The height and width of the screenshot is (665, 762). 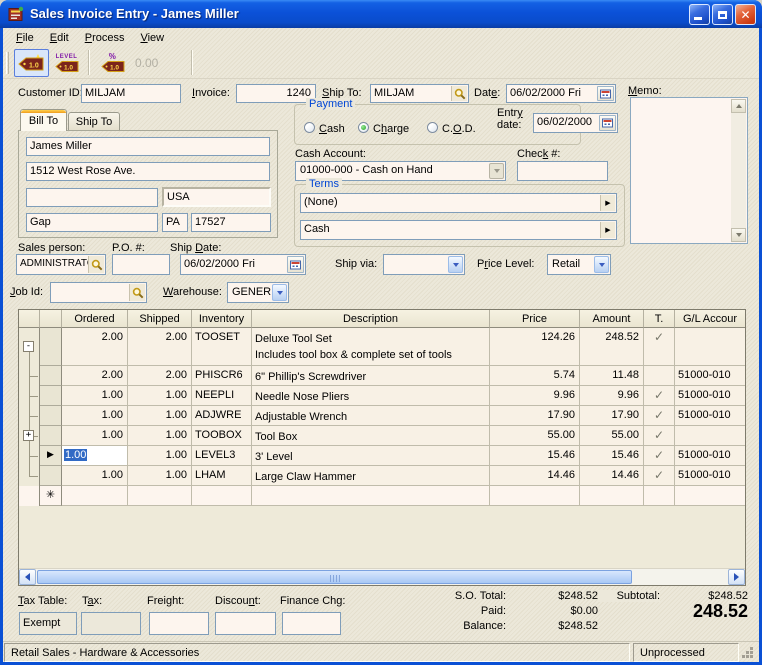 What do you see at coordinates (612, 476) in the screenshot?
I see `cell-amount: 14.46` at bounding box center [612, 476].